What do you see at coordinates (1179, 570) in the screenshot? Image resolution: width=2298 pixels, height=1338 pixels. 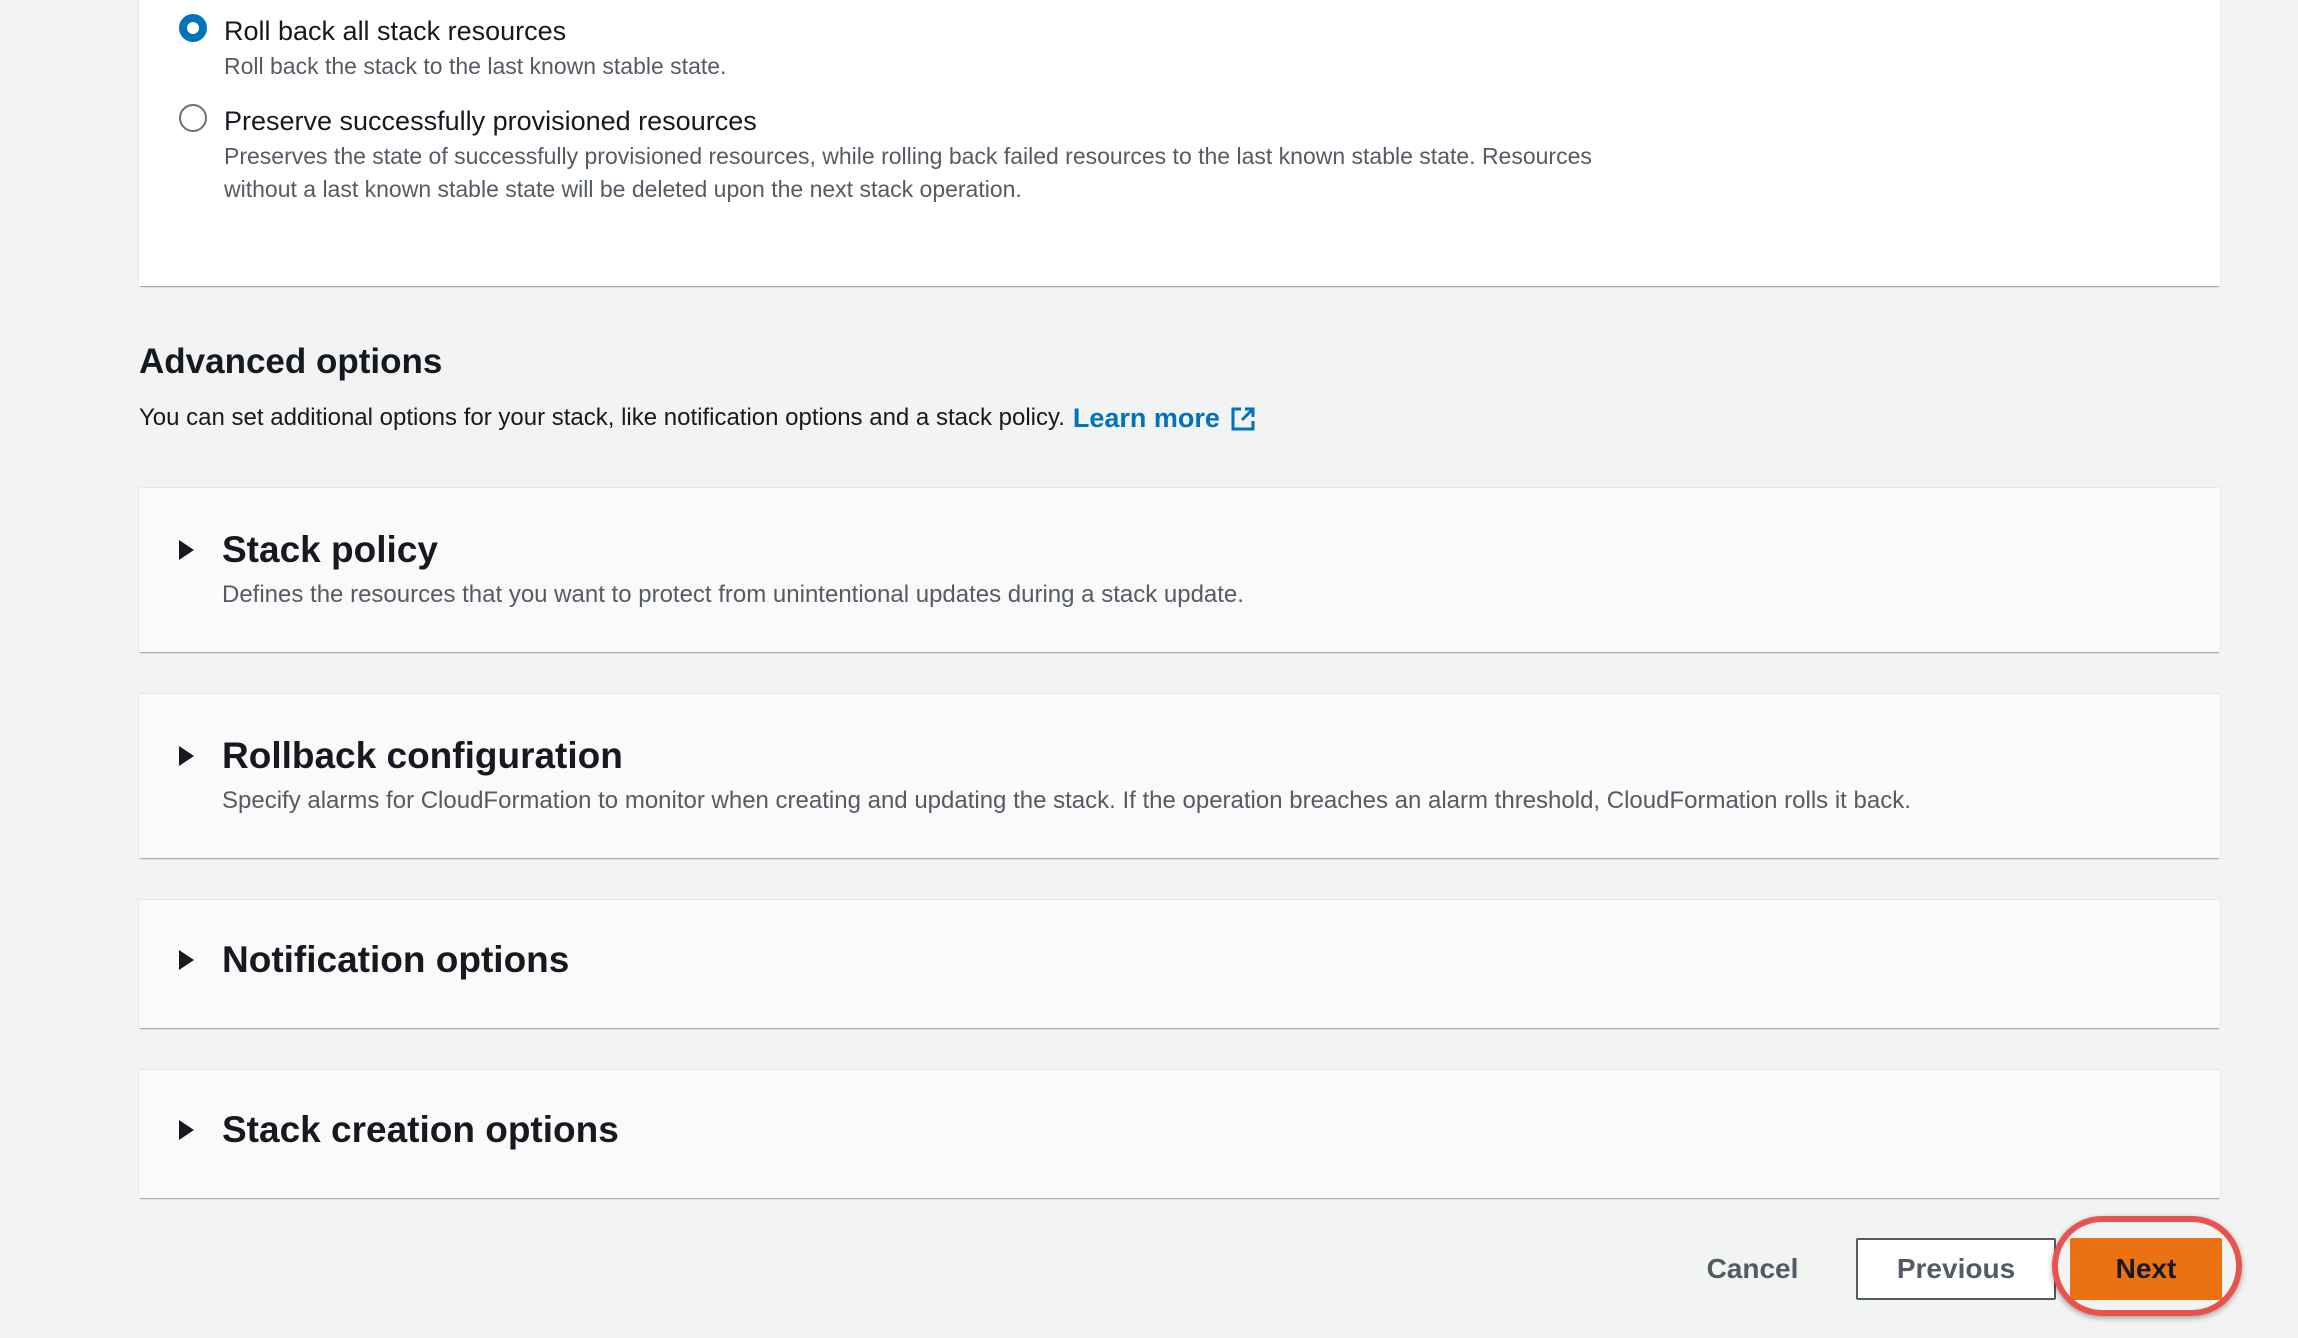 I see `stack-policy-section` at bounding box center [1179, 570].